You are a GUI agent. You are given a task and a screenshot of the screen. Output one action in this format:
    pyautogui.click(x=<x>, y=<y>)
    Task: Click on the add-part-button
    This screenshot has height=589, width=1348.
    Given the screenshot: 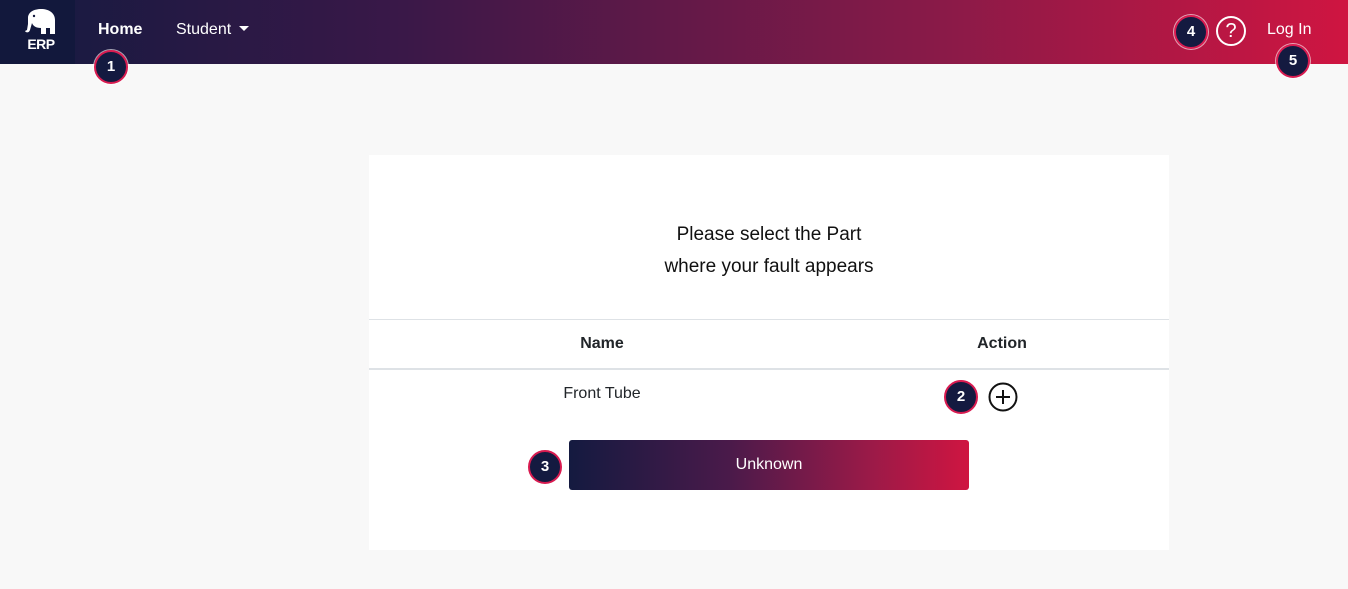 What is the action you would take?
    pyautogui.click(x=1003, y=397)
    